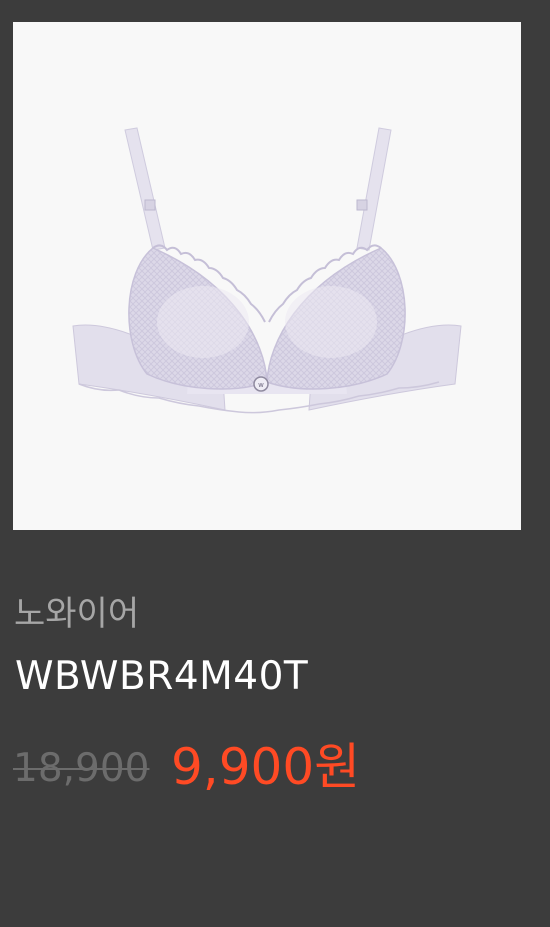 The image size is (550, 927). I want to click on product-brand: 노와이어, so click(77, 614).